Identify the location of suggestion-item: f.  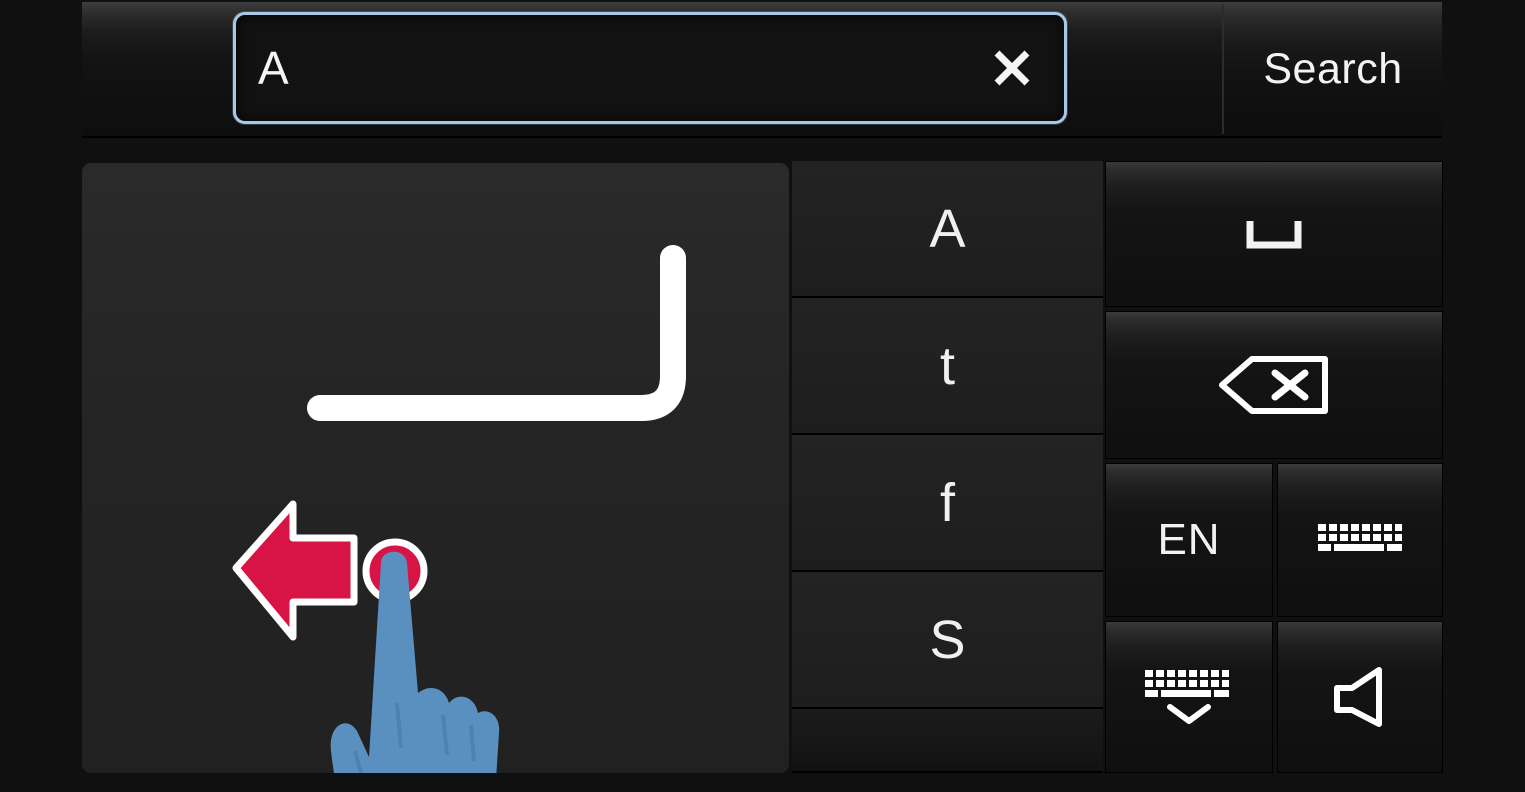
(947, 503).